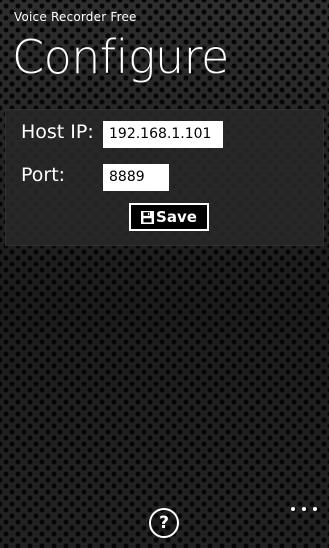 This screenshot has width=329, height=548. What do you see at coordinates (57, 132) in the screenshot?
I see `host-ip-label: Host IP:` at bounding box center [57, 132].